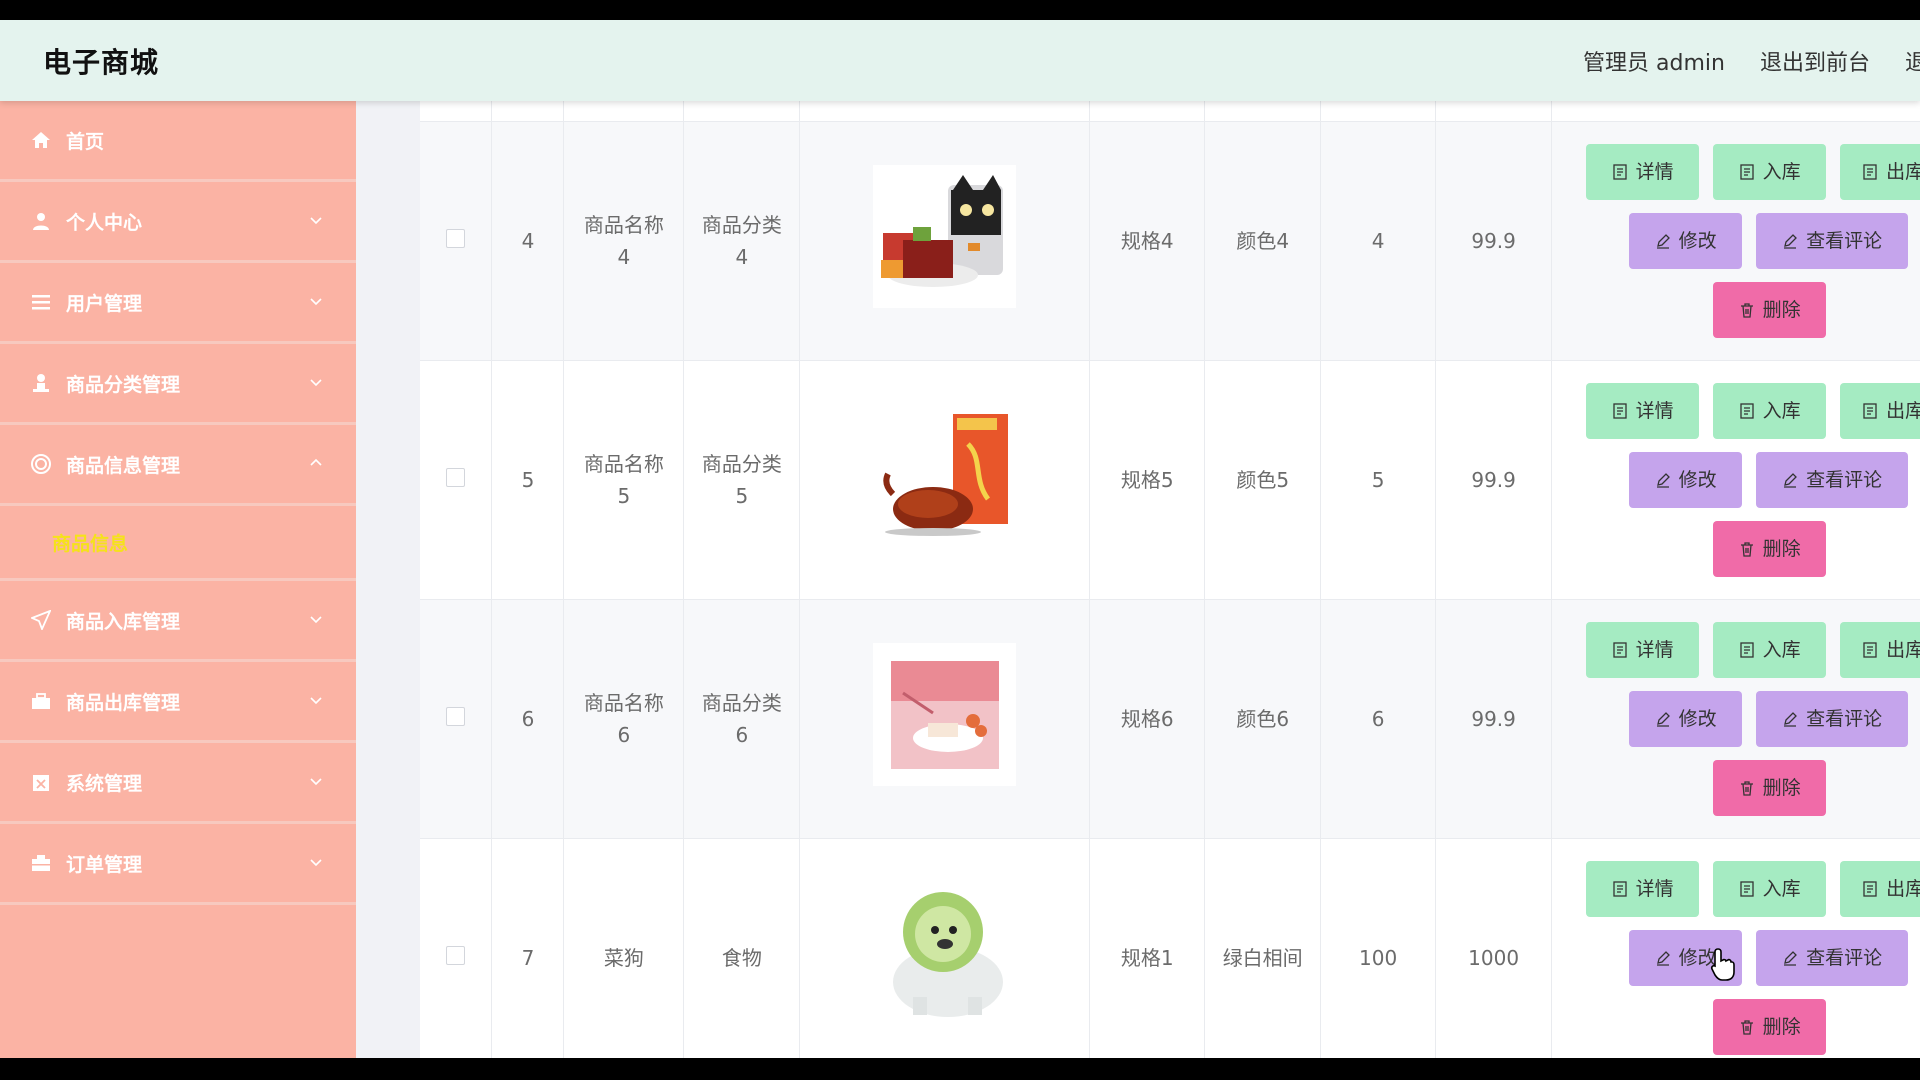 The image size is (1920, 1080). Describe the element at coordinates (41, 302) in the screenshot. I see `list-icon` at that location.